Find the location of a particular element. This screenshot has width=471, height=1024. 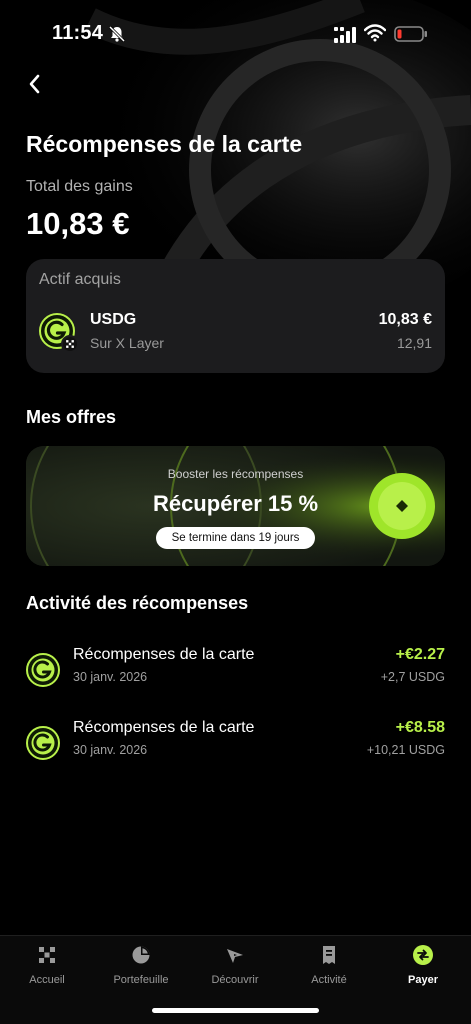

offers-section-title: Mes offres is located at coordinates (71, 417).